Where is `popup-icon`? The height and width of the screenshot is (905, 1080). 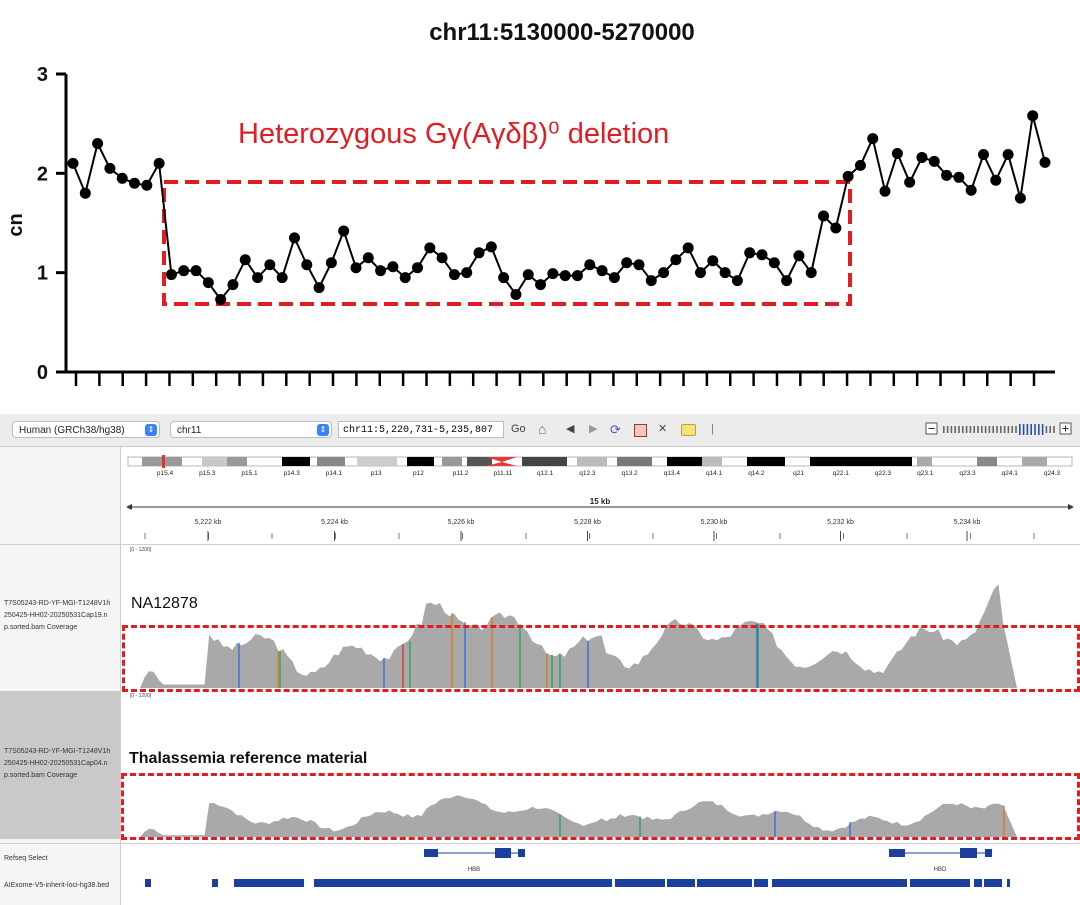 popup-icon is located at coordinates (688, 430).